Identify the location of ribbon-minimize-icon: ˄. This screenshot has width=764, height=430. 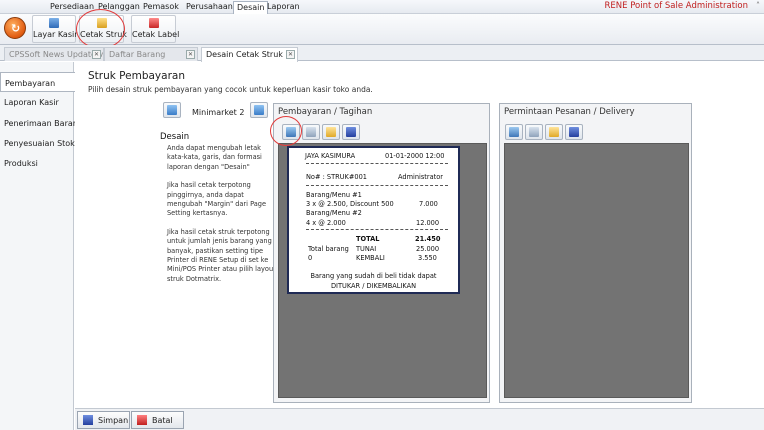
(758, 5).